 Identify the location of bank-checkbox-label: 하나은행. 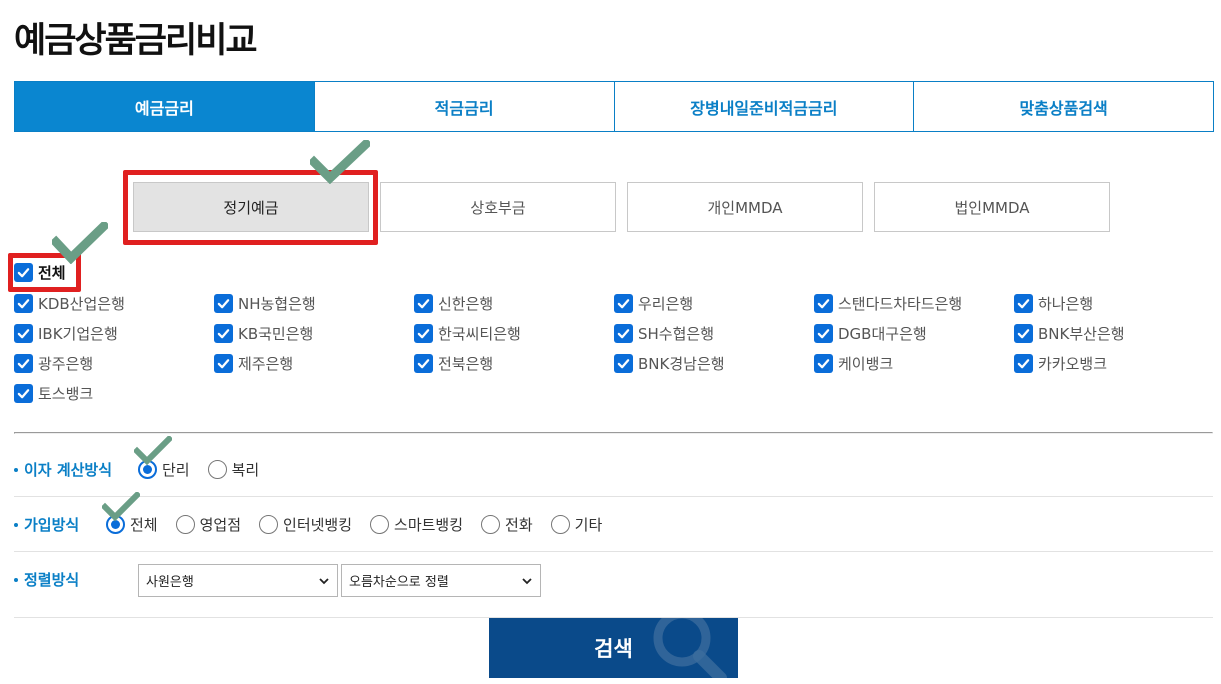
(1066, 303).